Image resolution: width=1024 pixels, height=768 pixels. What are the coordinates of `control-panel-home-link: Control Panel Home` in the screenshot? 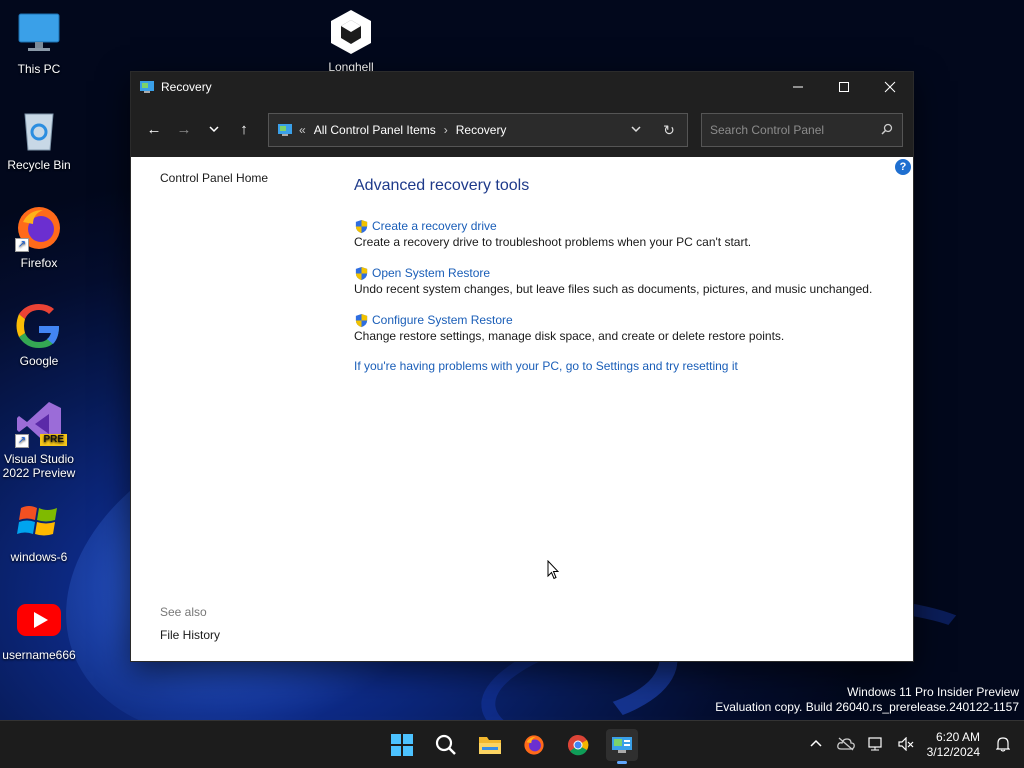 It's located at (214, 178).